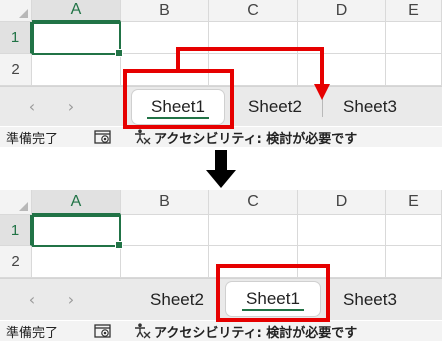  I want to click on cell-c1, so click(253, 230).